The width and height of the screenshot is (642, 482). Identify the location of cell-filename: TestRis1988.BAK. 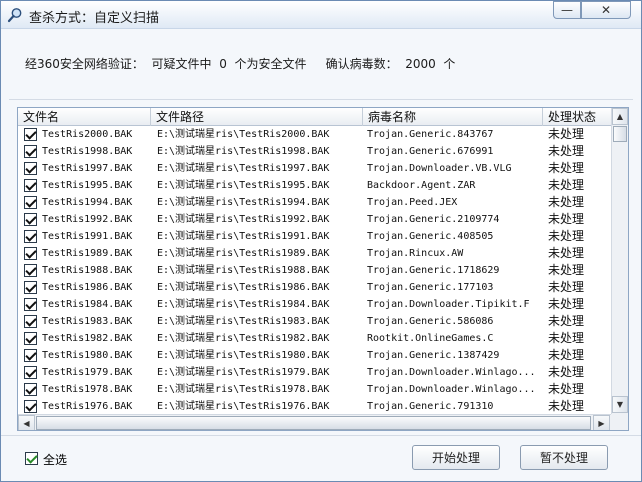
(87, 270).